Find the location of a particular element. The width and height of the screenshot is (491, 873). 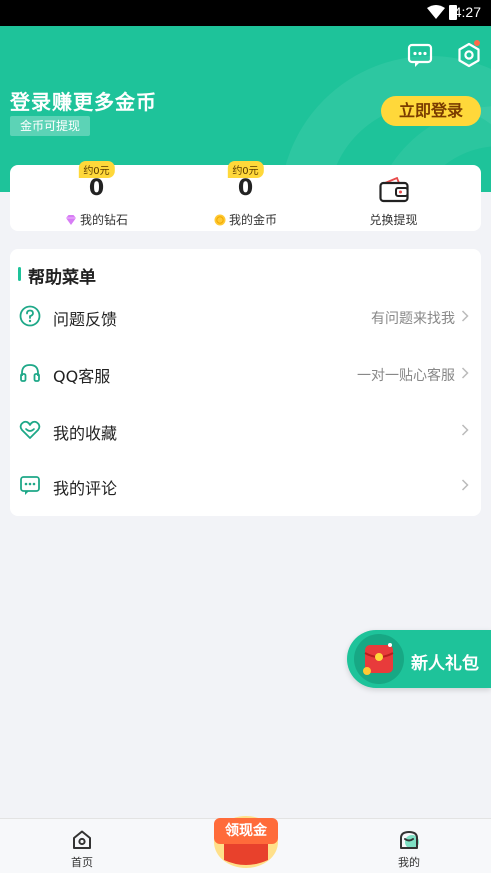

menu-item-label: 我的评论 is located at coordinates (85, 488).